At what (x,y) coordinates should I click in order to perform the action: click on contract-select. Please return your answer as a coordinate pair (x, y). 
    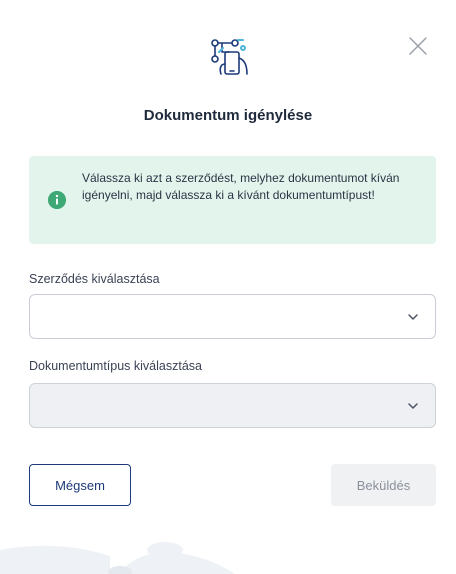
    Looking at the image, I should click on (232, 316).